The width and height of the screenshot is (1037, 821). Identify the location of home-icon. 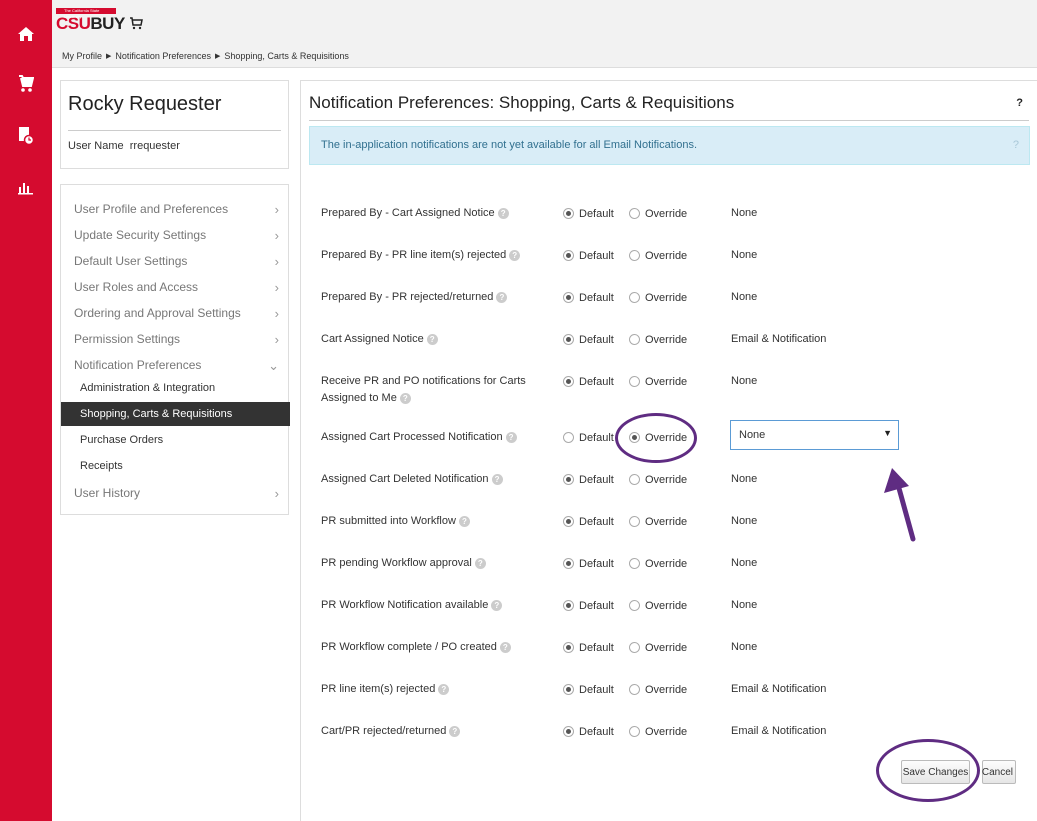
(26, 34).